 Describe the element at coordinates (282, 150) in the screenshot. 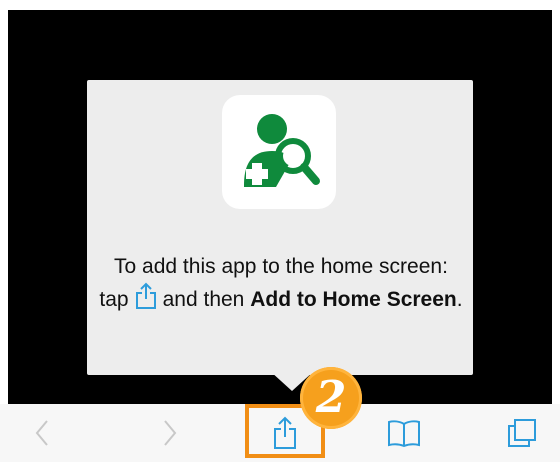

I see `user-search-plus-icon` at that location.